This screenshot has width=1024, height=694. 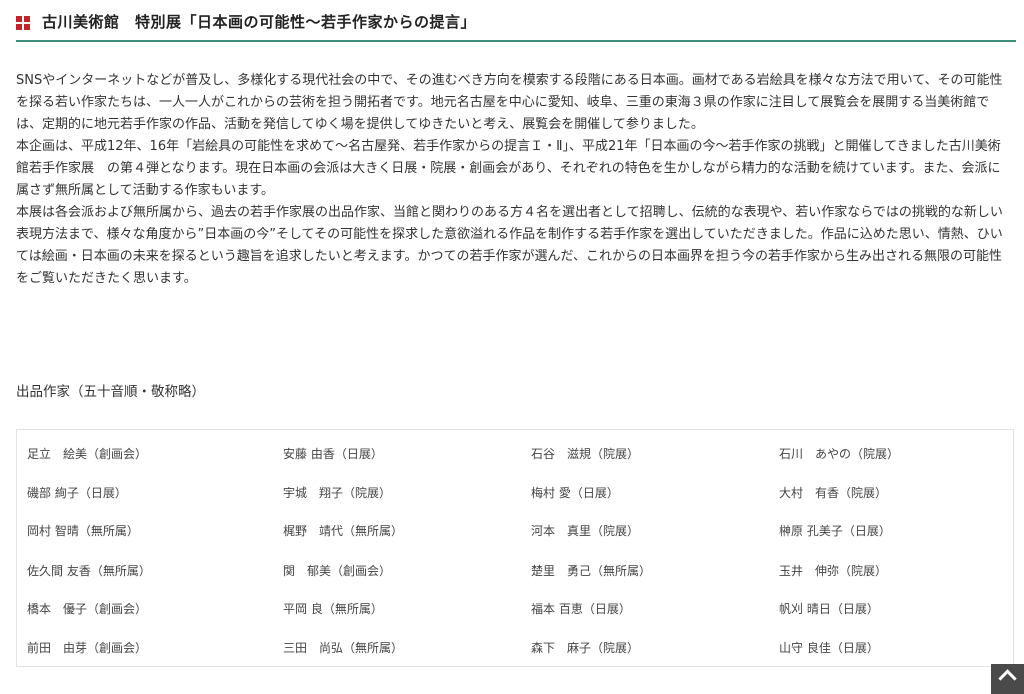 What do you see at coordinates (87, 648) in the screenshot?
I see `artist-name: 前田 由芽（創画会）` at bounding box center [87, 648].